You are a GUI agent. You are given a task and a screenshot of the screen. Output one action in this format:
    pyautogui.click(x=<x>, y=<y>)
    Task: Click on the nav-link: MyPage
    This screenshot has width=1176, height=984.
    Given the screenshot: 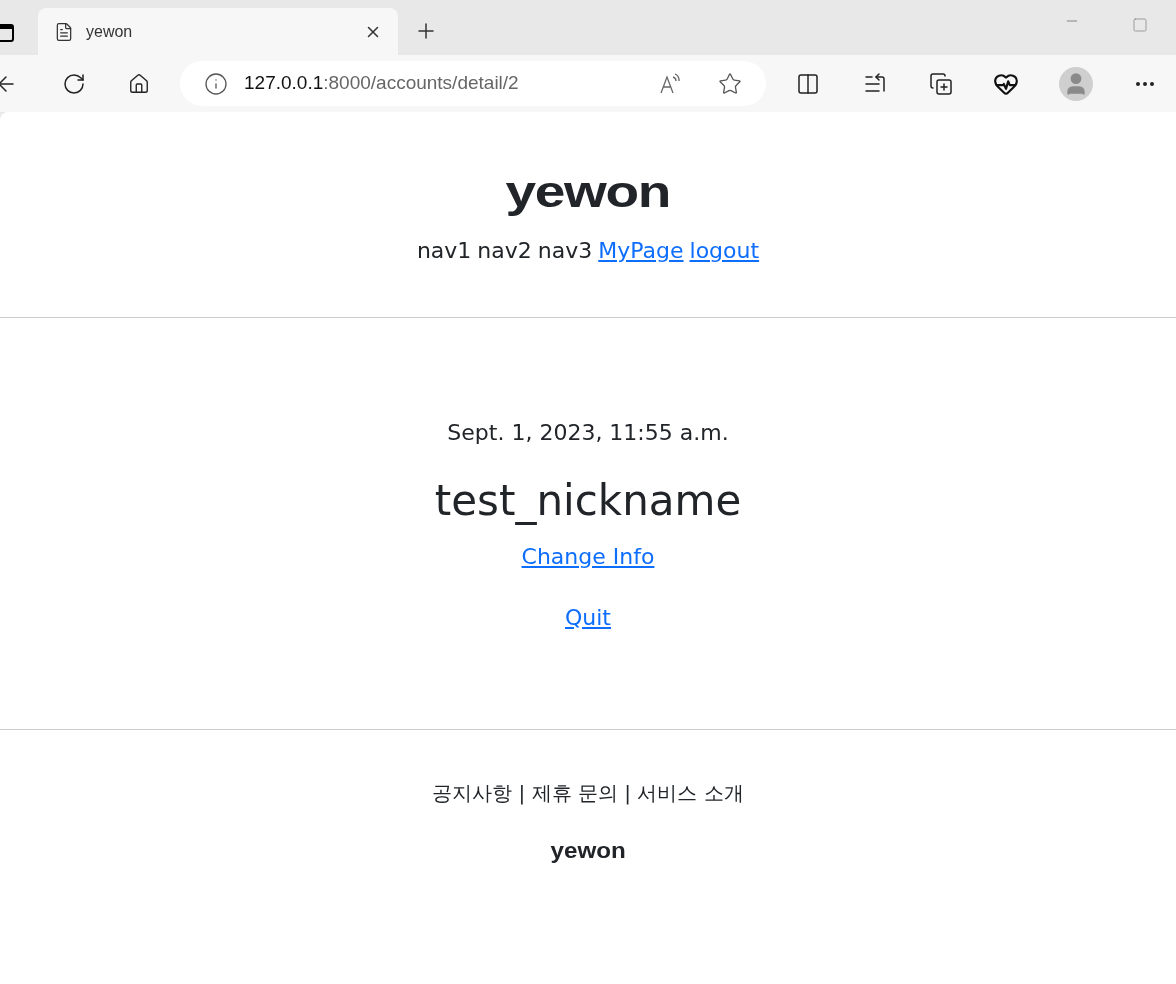 What is the action you would take?
    pyautogui.click(x=641, y=250)
    